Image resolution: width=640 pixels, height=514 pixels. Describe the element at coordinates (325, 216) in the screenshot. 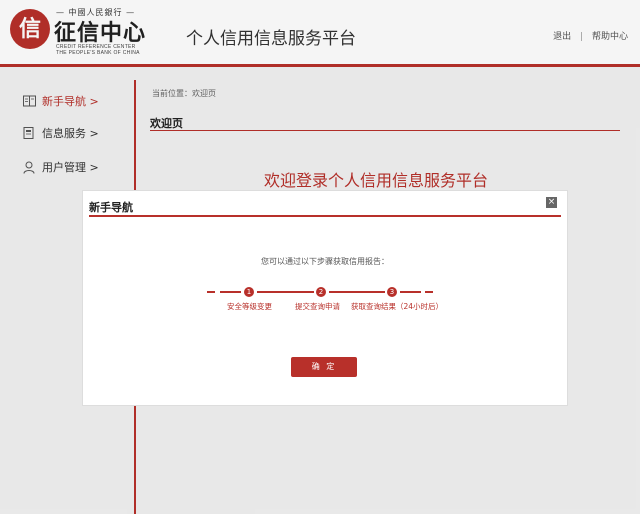

I see `modal-title-divider` at that location.